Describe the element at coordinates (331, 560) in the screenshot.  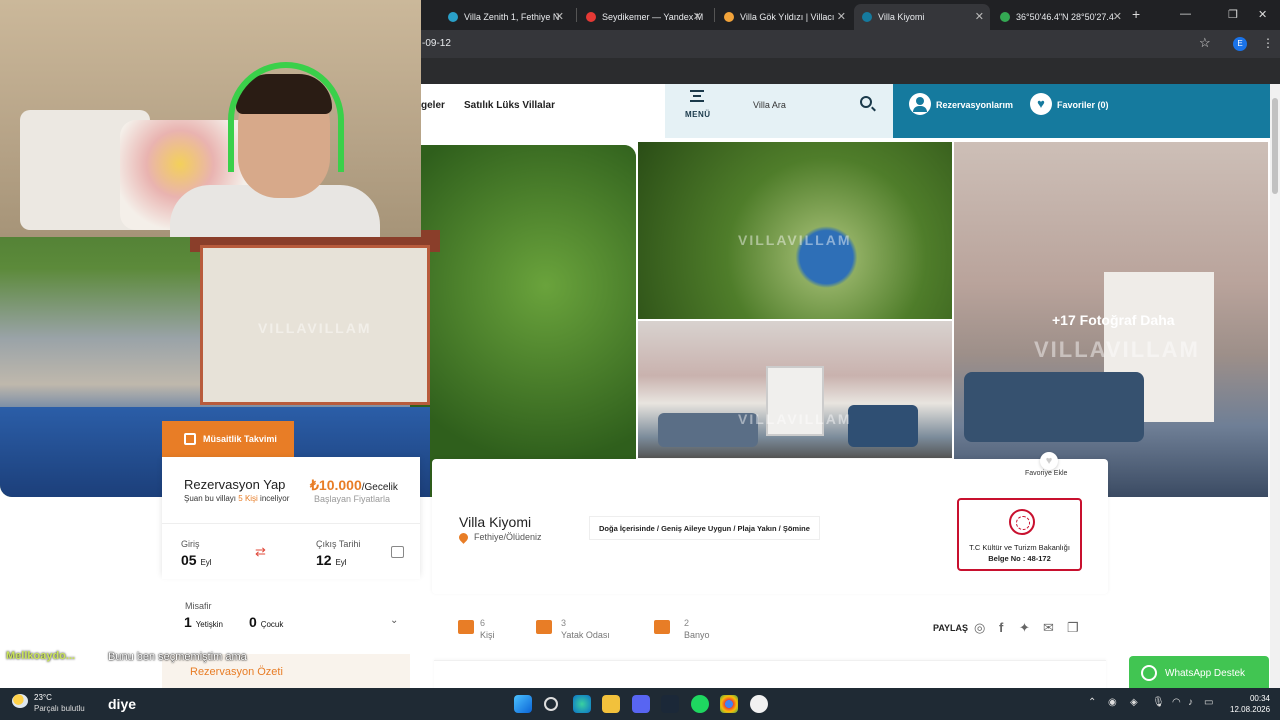
I see `checkout-date: 12 Eyl` at that location.